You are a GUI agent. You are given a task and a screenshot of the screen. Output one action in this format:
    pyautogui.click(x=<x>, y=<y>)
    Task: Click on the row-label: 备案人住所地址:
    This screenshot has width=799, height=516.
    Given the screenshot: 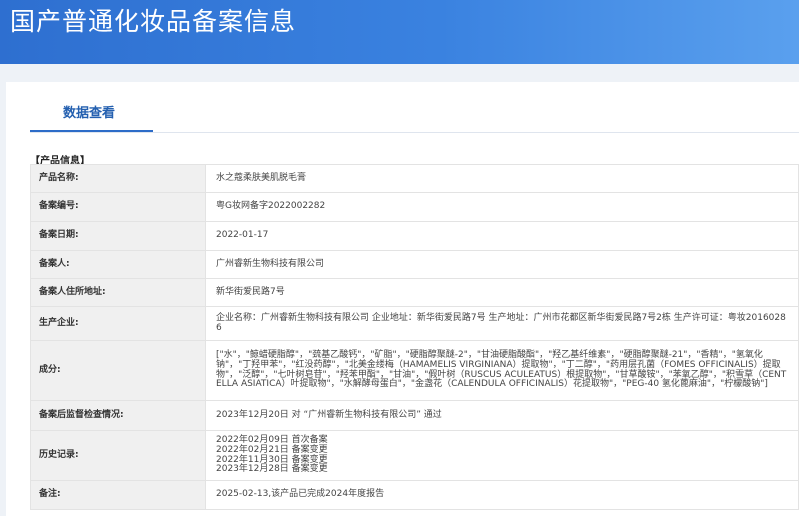 What is the action you would take?
    pyautogui.click(x=118, y=292)
    